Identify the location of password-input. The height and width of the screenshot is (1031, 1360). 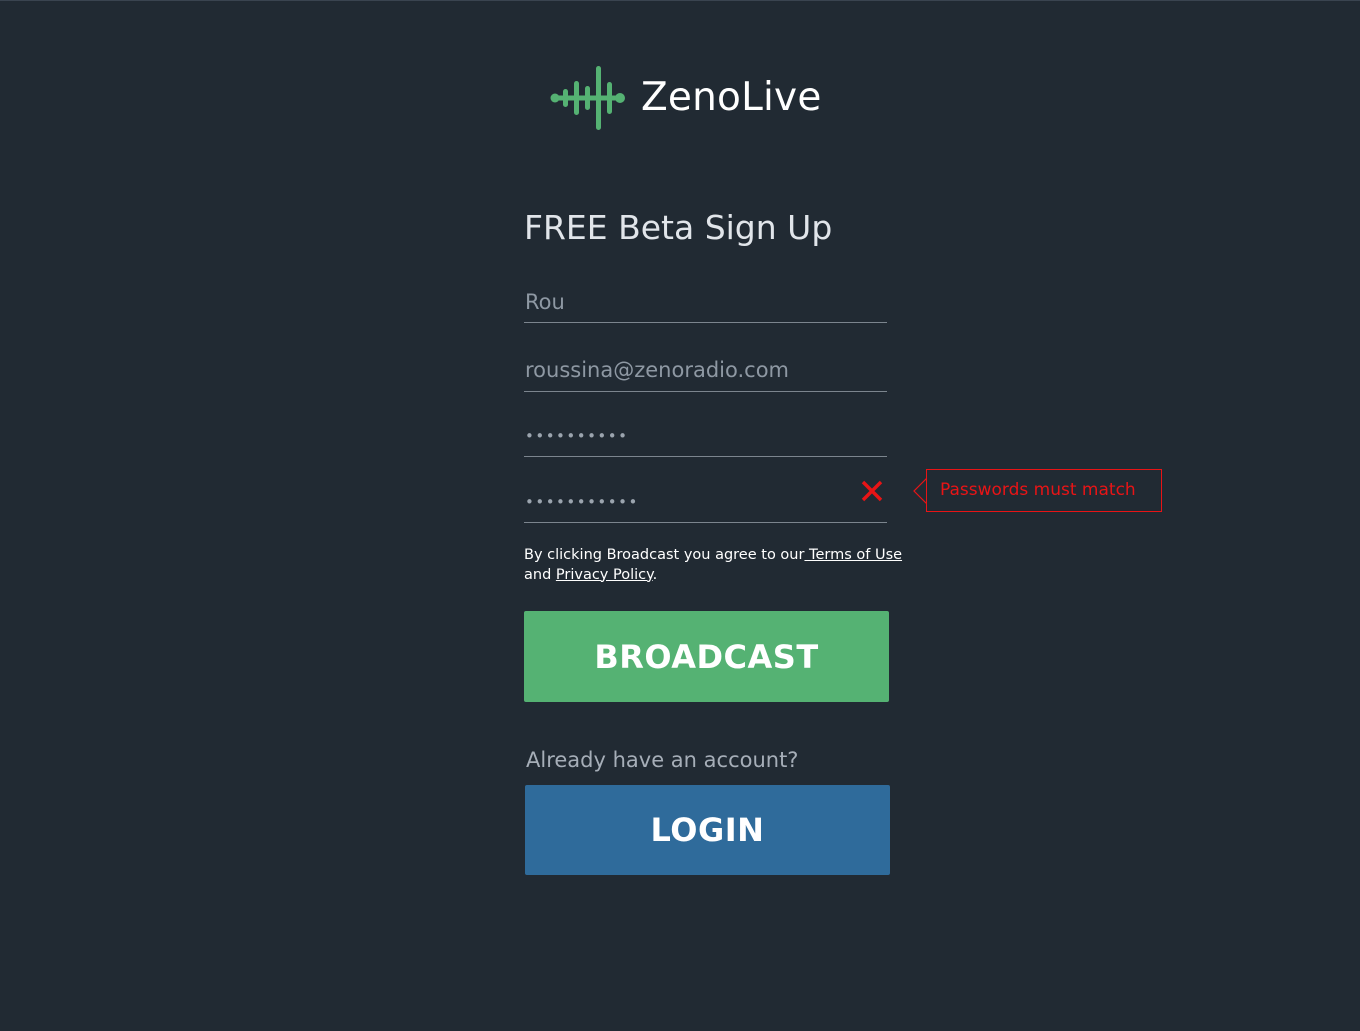
(705, 435).